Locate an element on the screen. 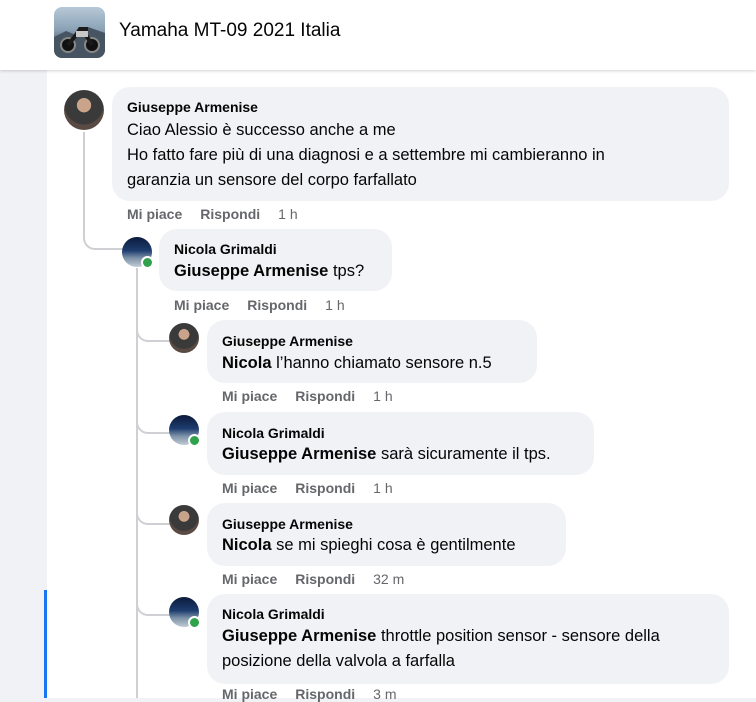  group-cover-image is located at coordinates (79, 32).